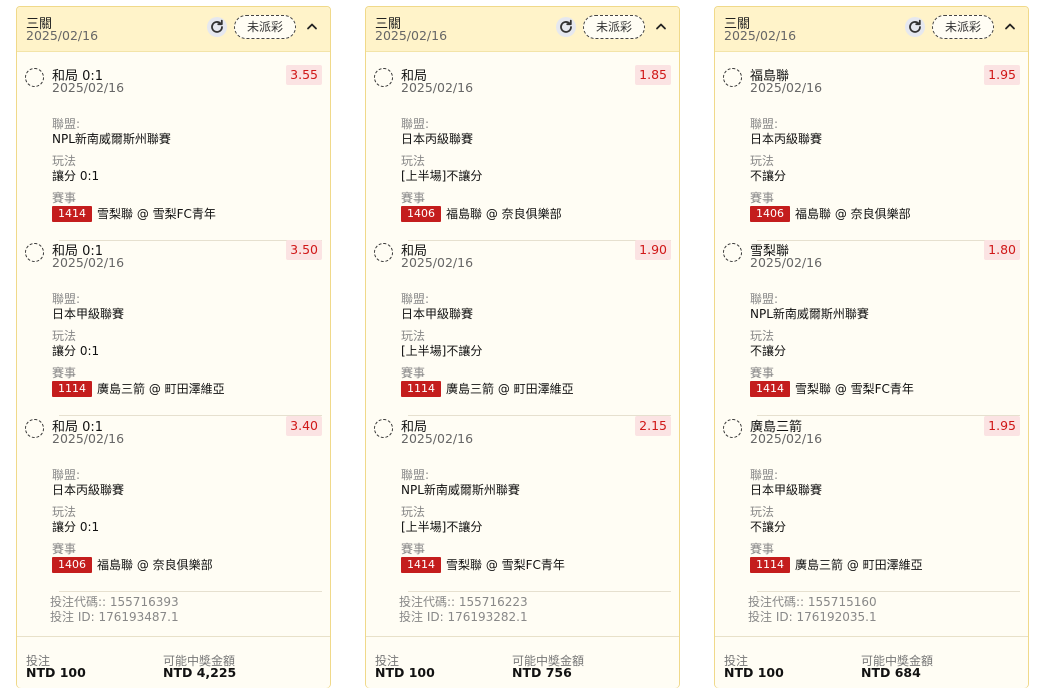 This screenshot has height=693, width=1042. Describe the element at coordinates (304, 75) in the screenshot. I see `leg-odds: 3.55` at that location.